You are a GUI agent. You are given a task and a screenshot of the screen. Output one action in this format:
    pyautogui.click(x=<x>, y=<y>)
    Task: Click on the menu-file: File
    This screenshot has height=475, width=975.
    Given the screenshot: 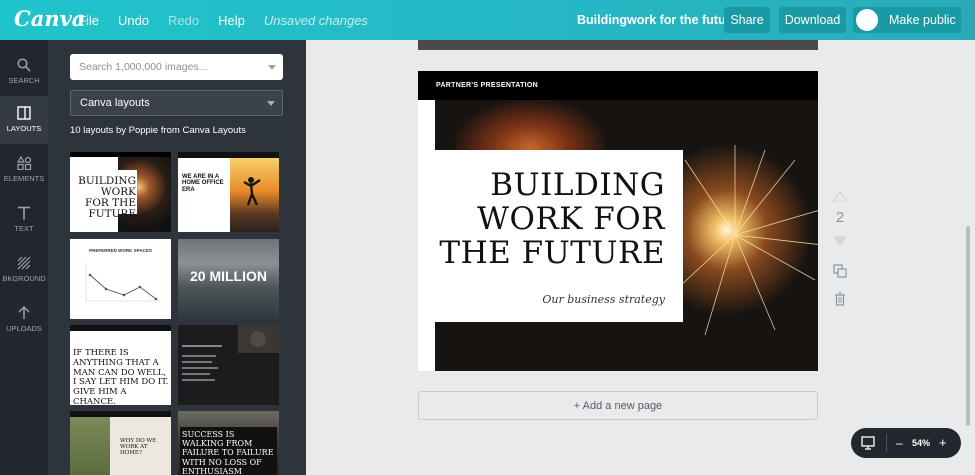 What is the action you would take?
    pyautogui.click(x=88, y=20)
    